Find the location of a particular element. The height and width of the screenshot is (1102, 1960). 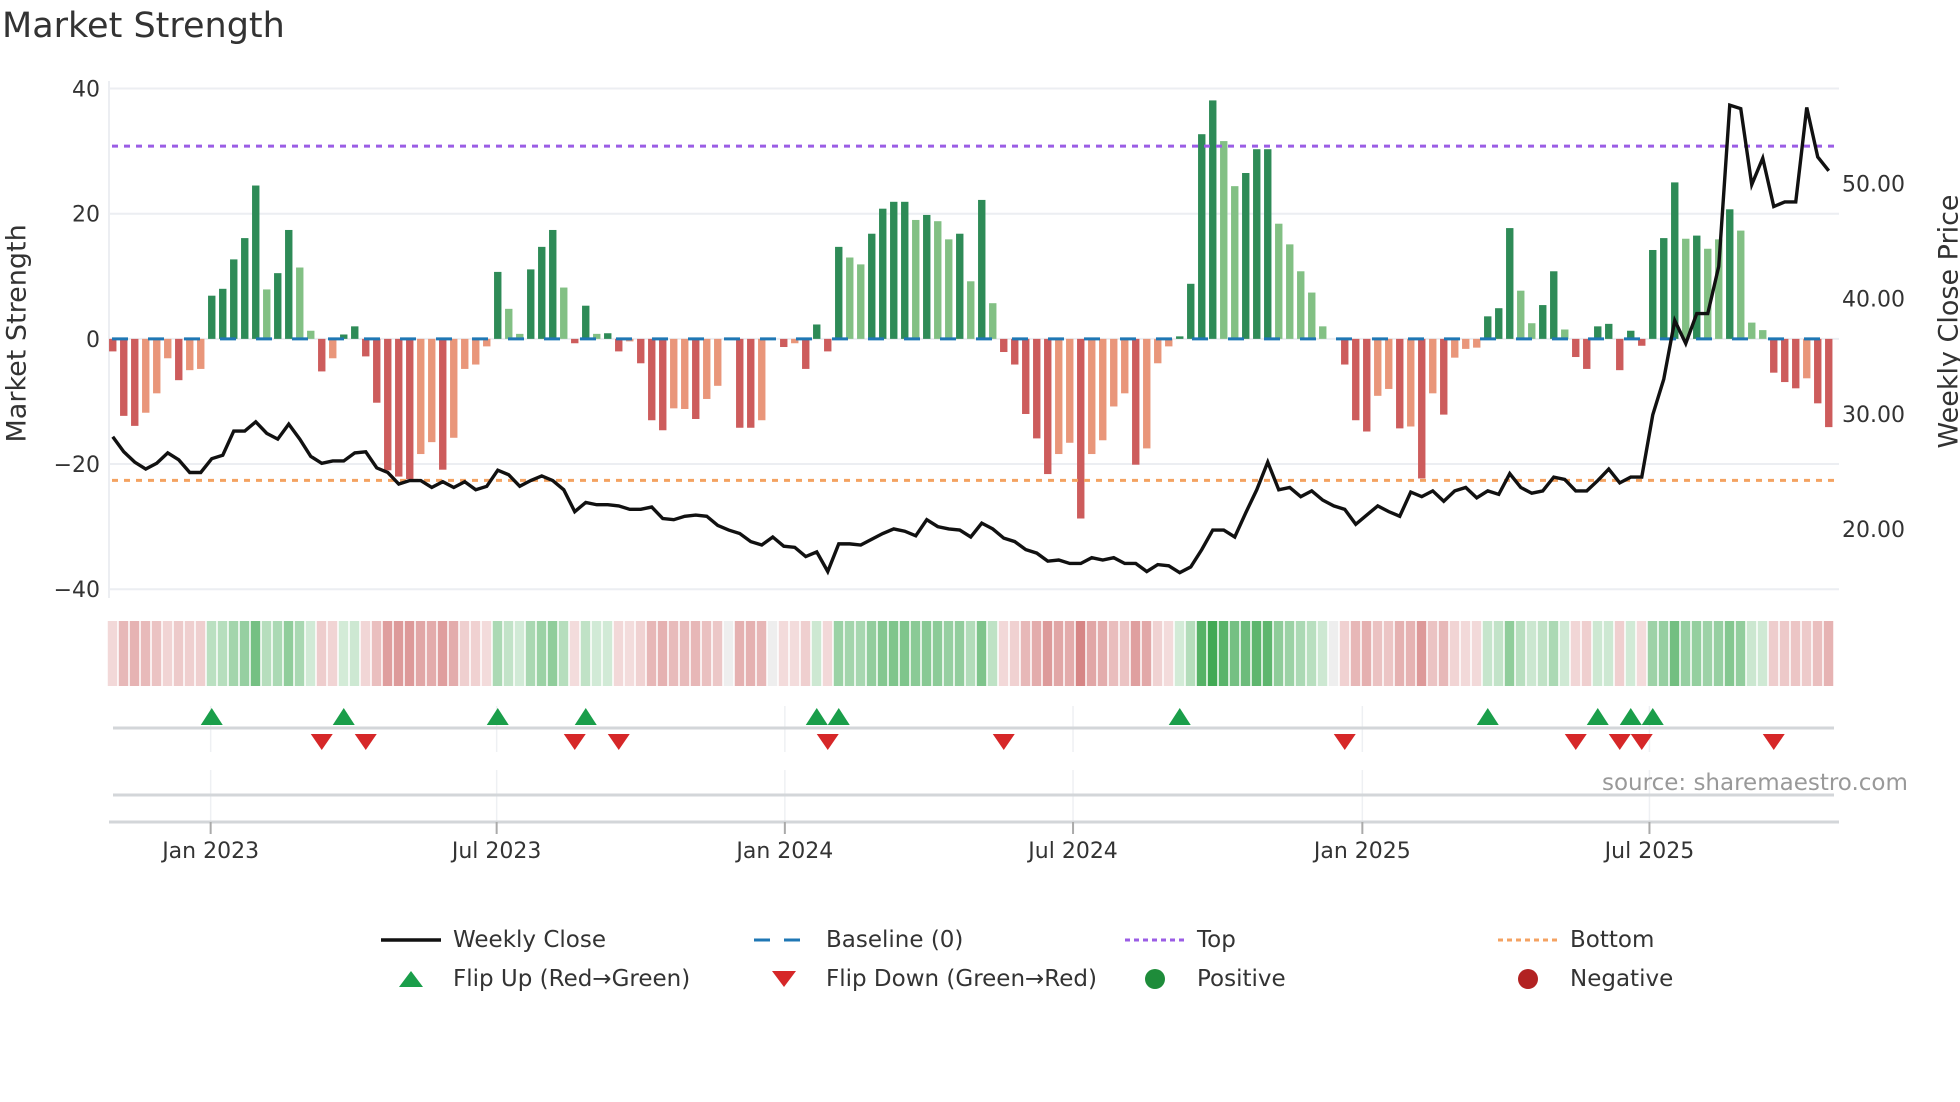

legend-label: Weekly Close is located at coordinates (529, 940).